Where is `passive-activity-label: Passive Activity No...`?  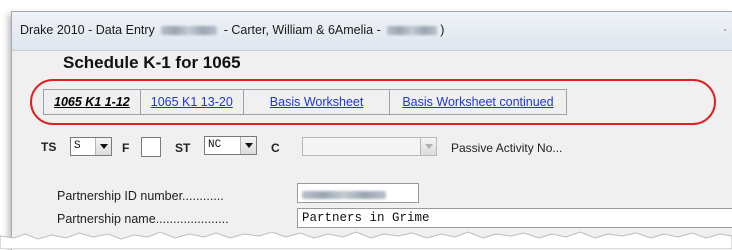
passive-activity-label: Passive Activity No... is located at coordinates (507, 148).